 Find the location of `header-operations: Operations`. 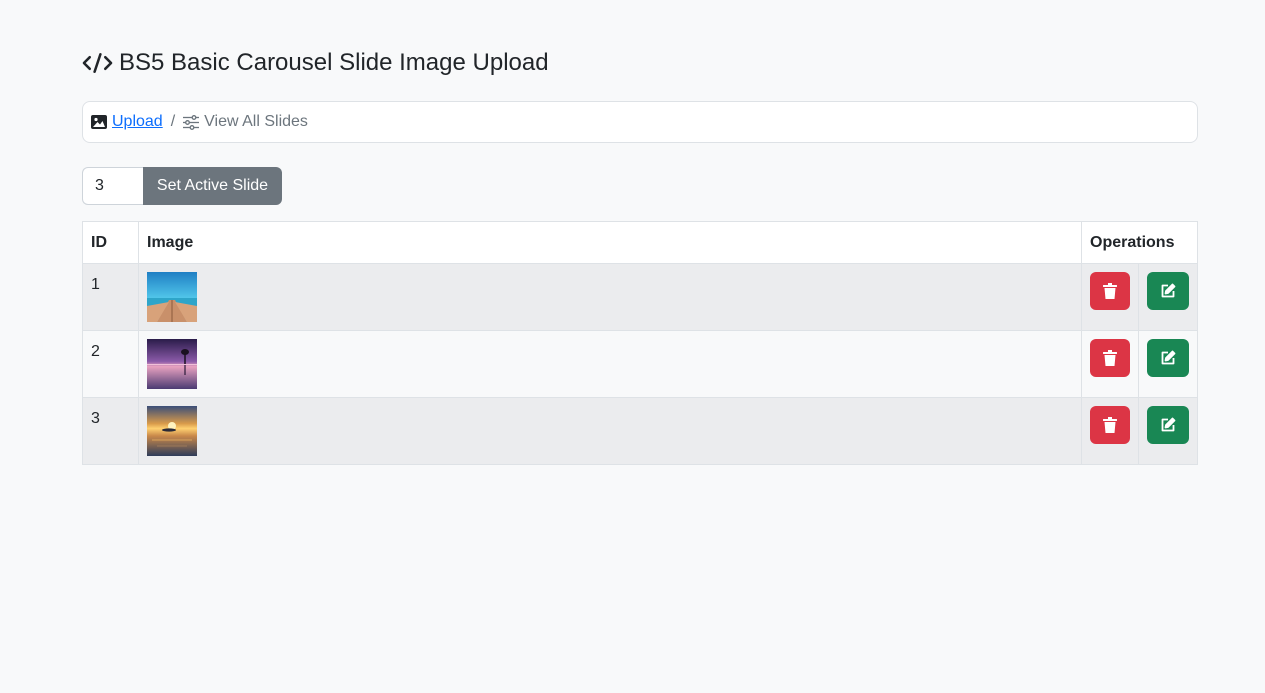

header-operations: Operations is located at coordinates (1139, 242).